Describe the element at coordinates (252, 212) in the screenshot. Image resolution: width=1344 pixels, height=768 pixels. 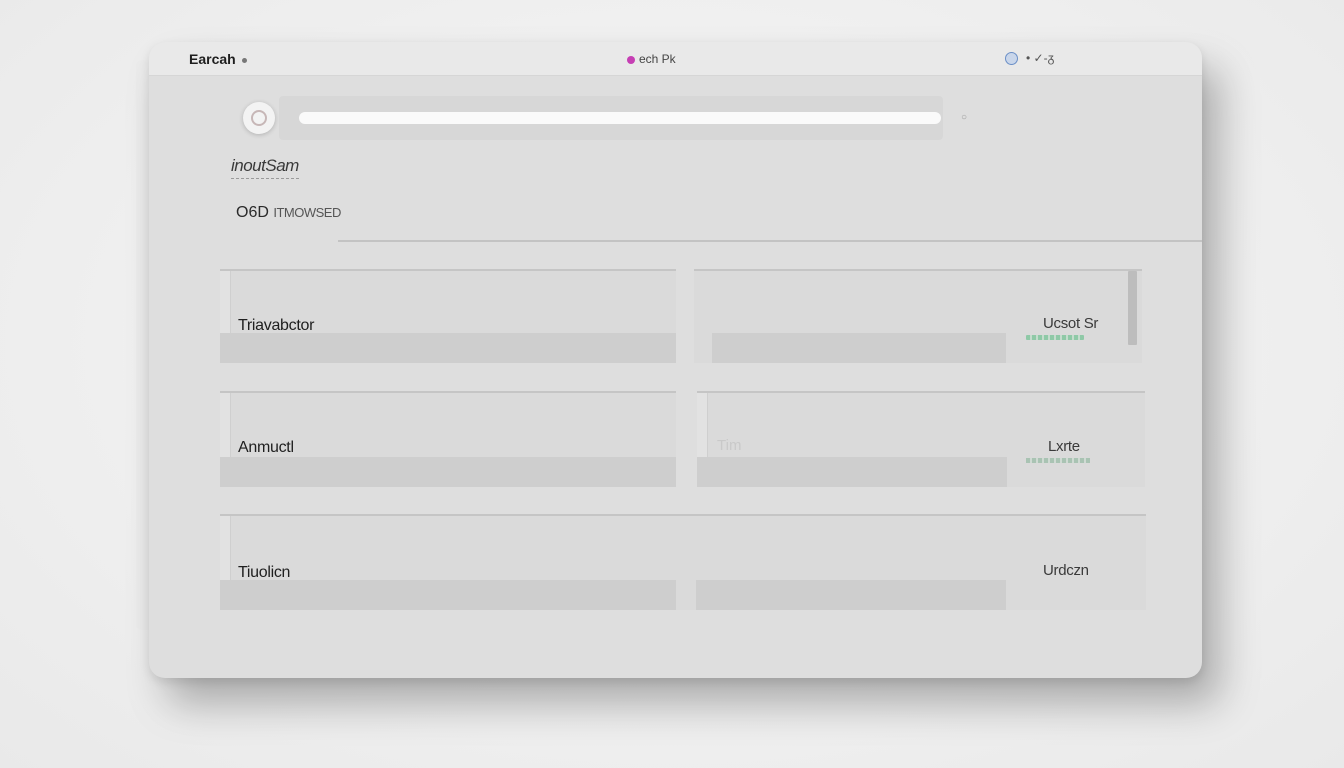
I see `section-heading-main: O6D` at that location.